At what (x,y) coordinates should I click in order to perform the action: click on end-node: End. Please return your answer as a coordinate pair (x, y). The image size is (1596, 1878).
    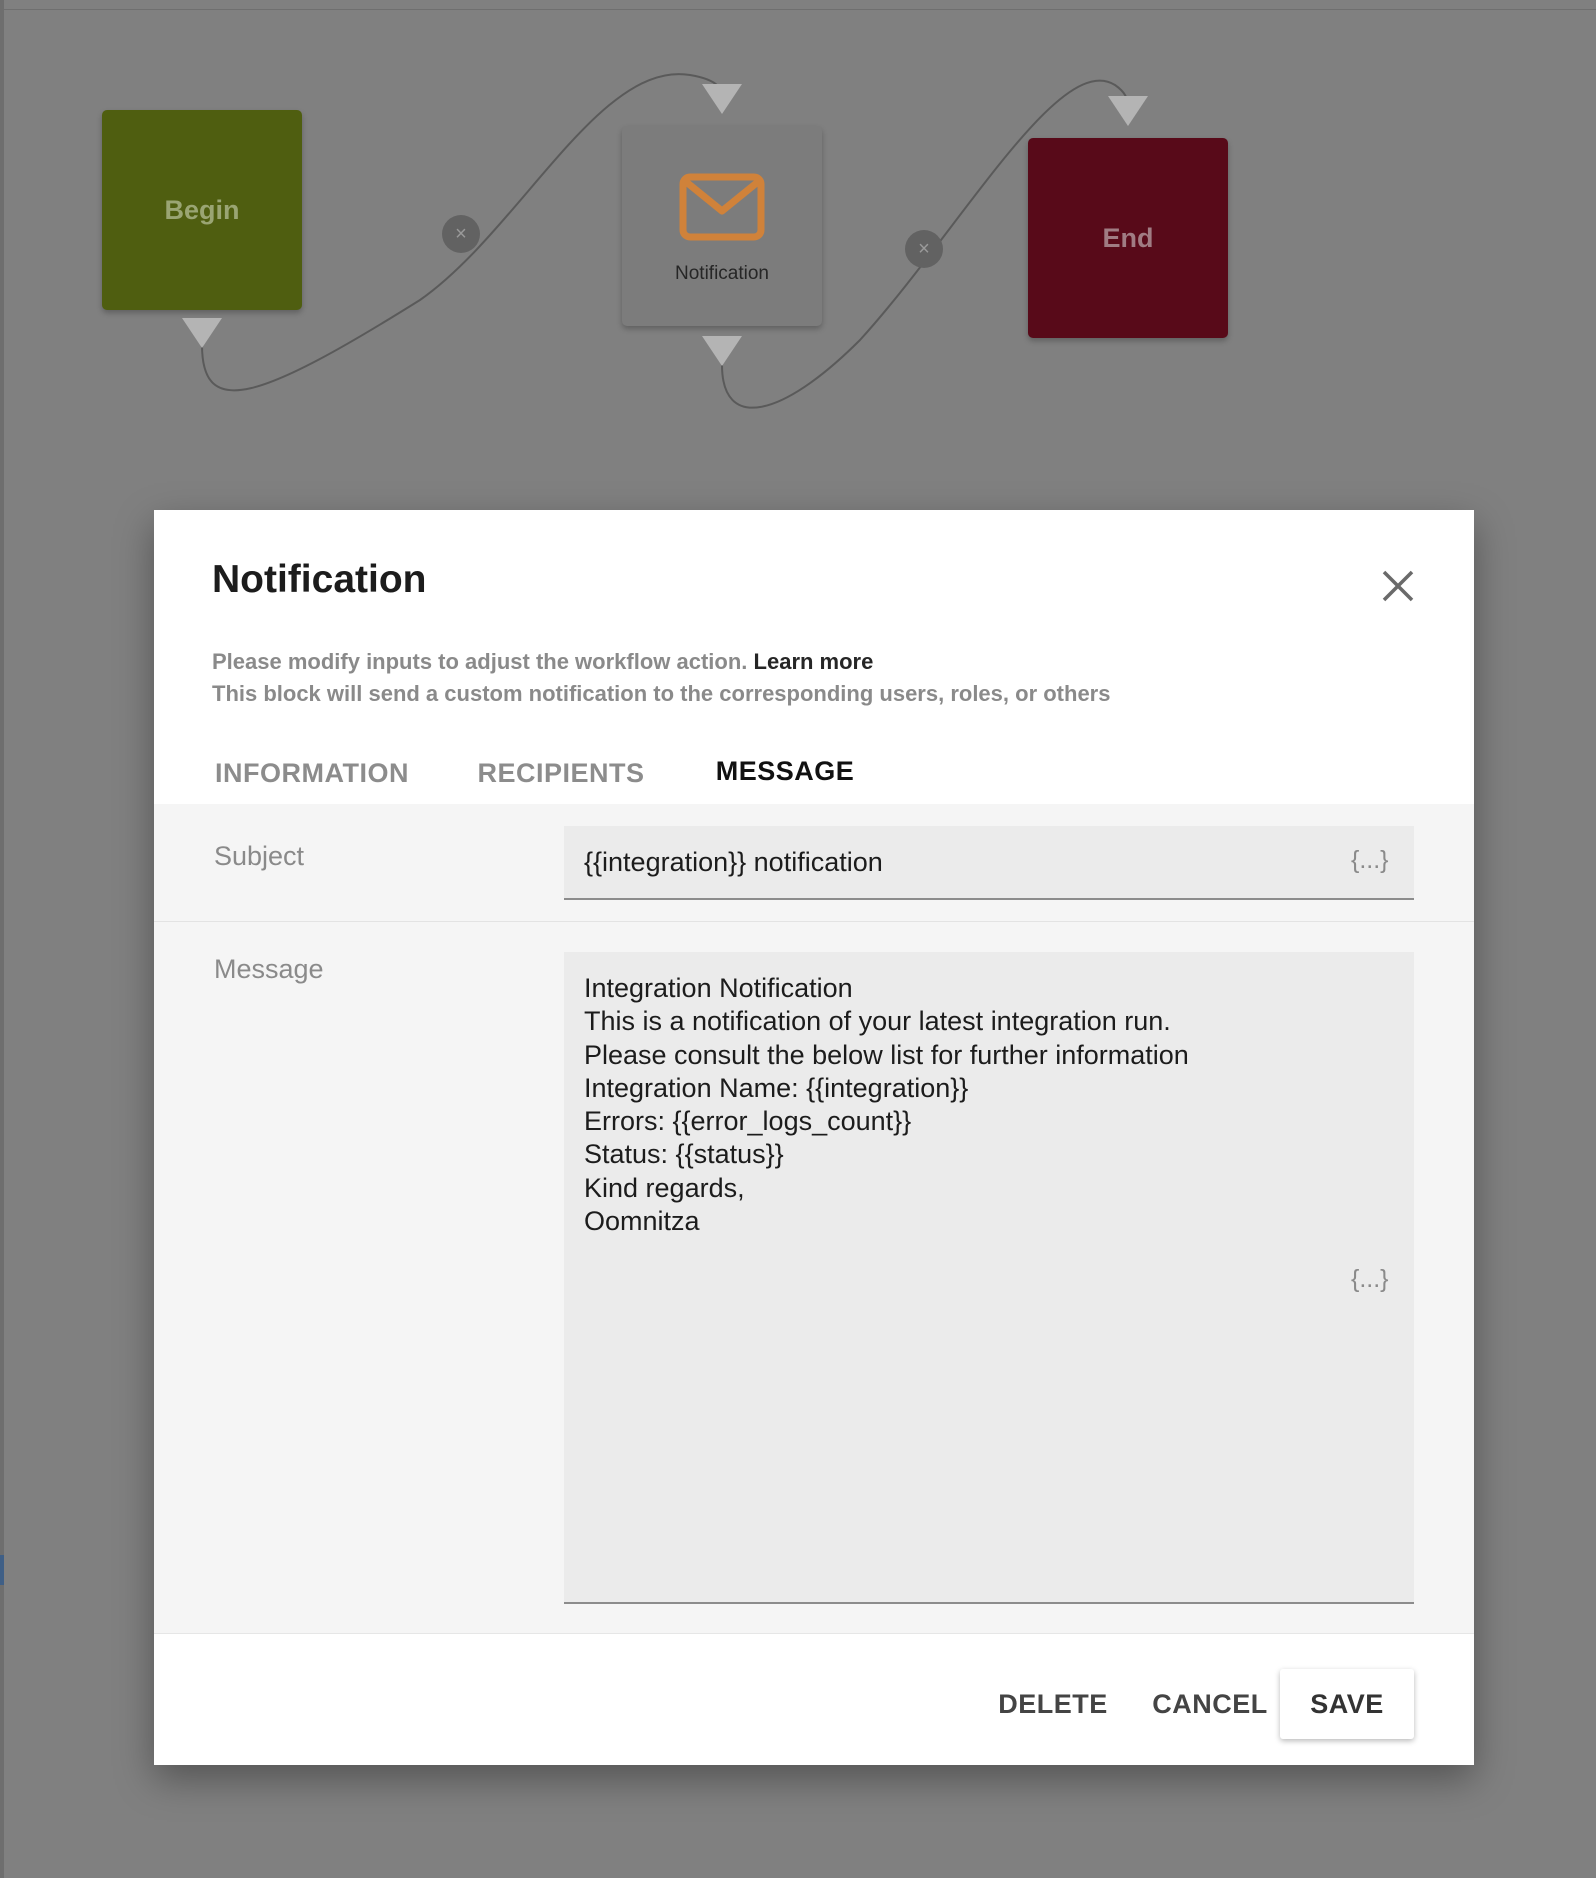
    Looking at the image, I should click on (1128, 238).